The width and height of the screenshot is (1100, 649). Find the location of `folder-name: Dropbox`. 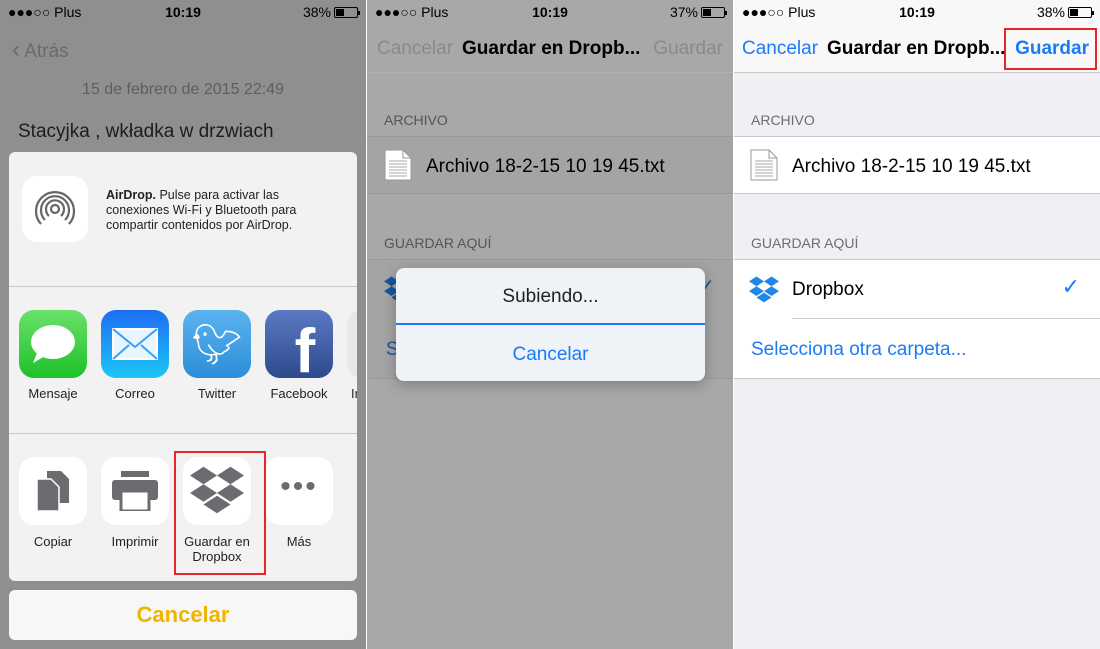

folder-name: Dropbox is located at coordinates (828, 289).